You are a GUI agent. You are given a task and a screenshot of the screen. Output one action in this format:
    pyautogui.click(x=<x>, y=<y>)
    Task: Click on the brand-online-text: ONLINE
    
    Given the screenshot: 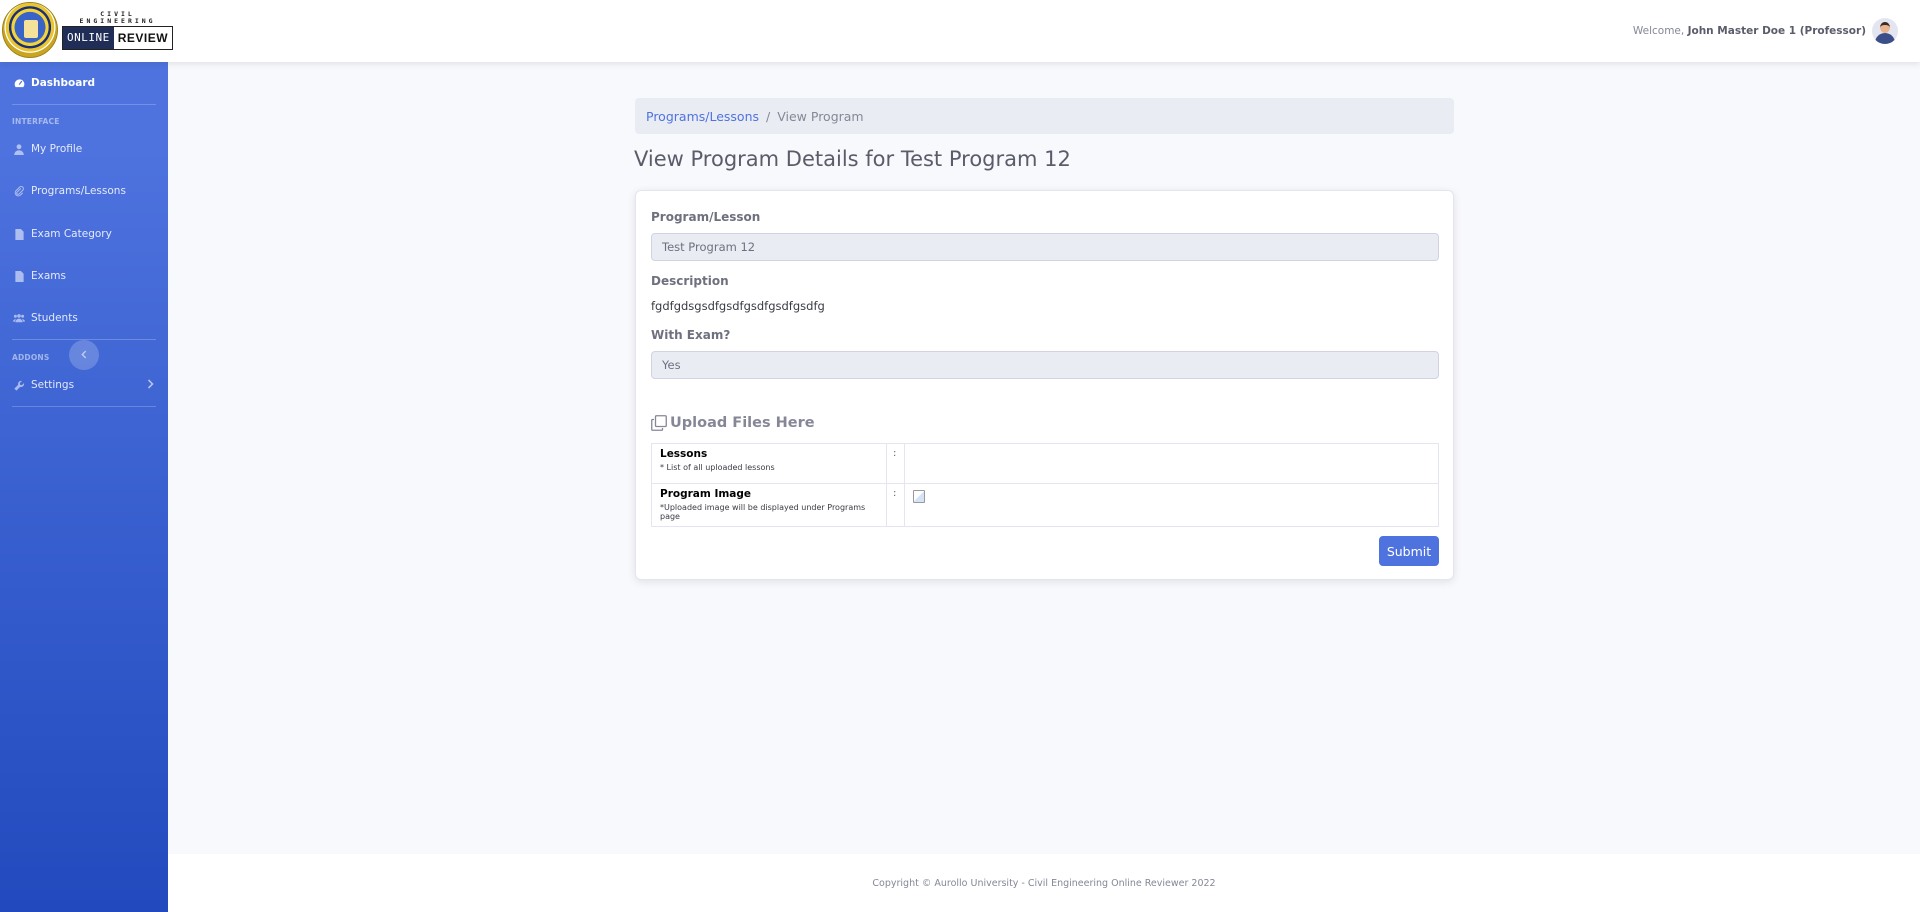 What is the action you would take?
    pyautogui.click(x=88, y=37)
    